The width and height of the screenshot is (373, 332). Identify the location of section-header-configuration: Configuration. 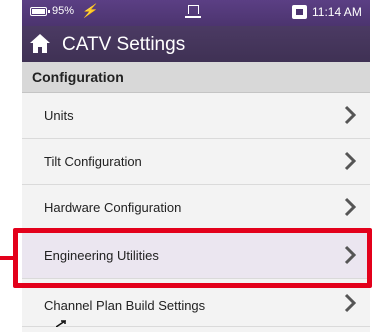
(196, 77).